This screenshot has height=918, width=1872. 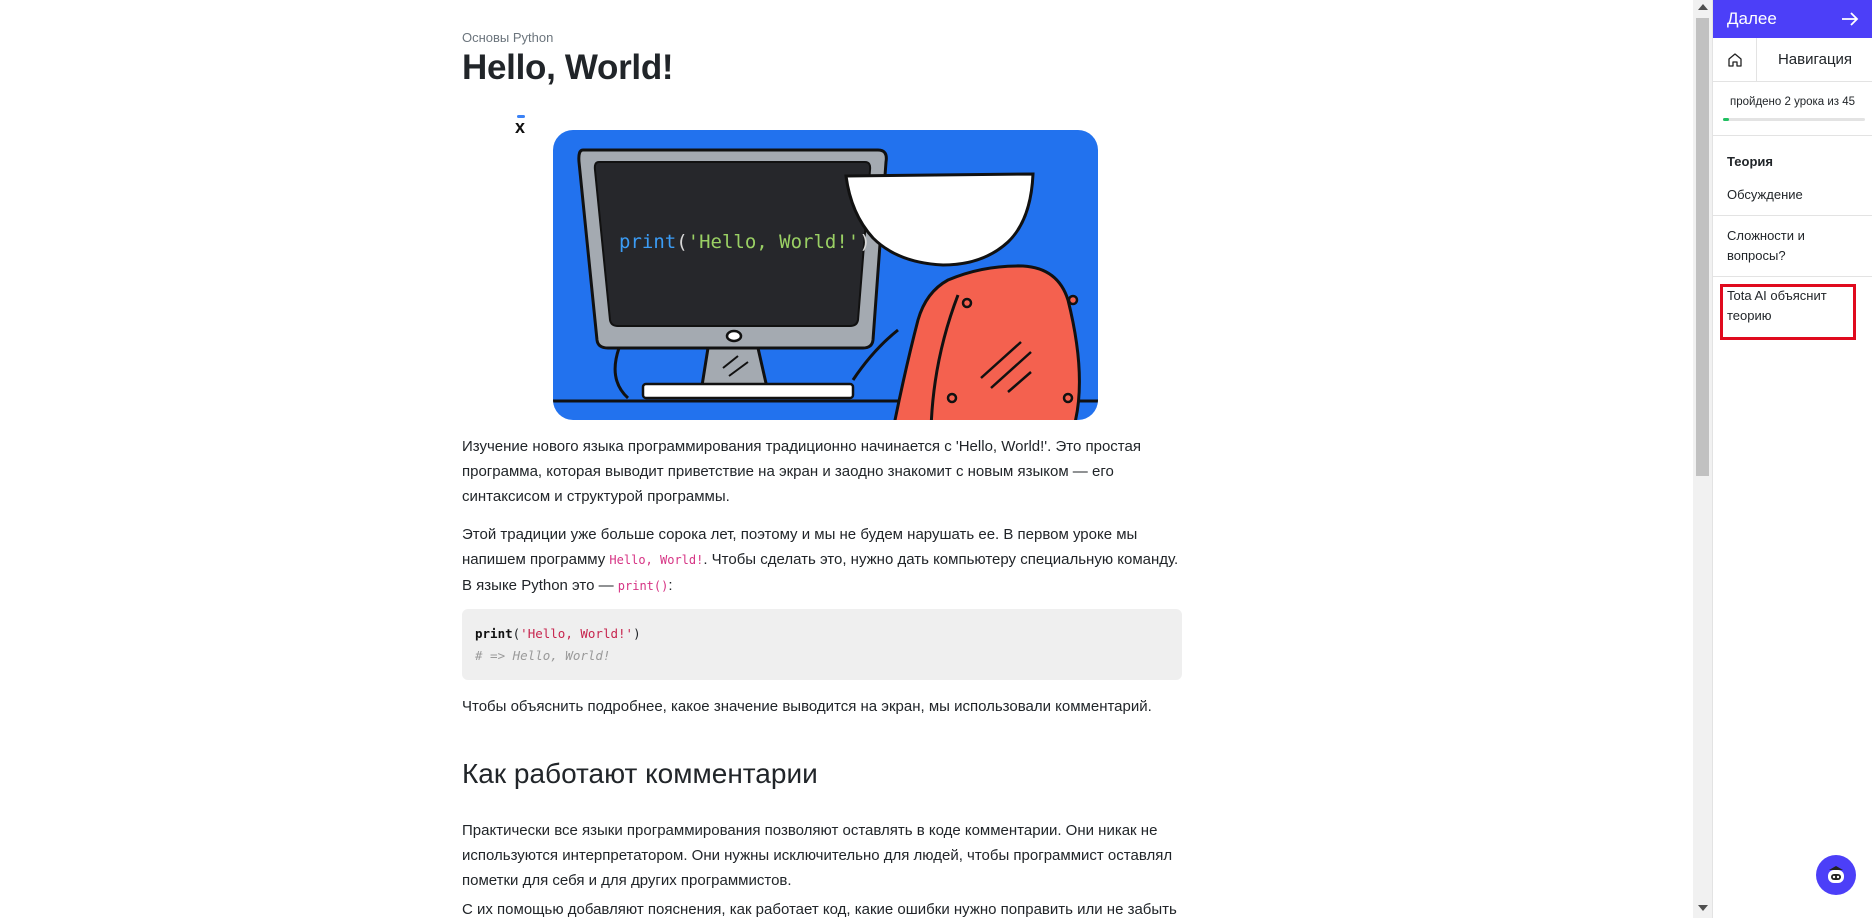 I want to click on inline-code: Hello, World!, so click(x=656, y=560).